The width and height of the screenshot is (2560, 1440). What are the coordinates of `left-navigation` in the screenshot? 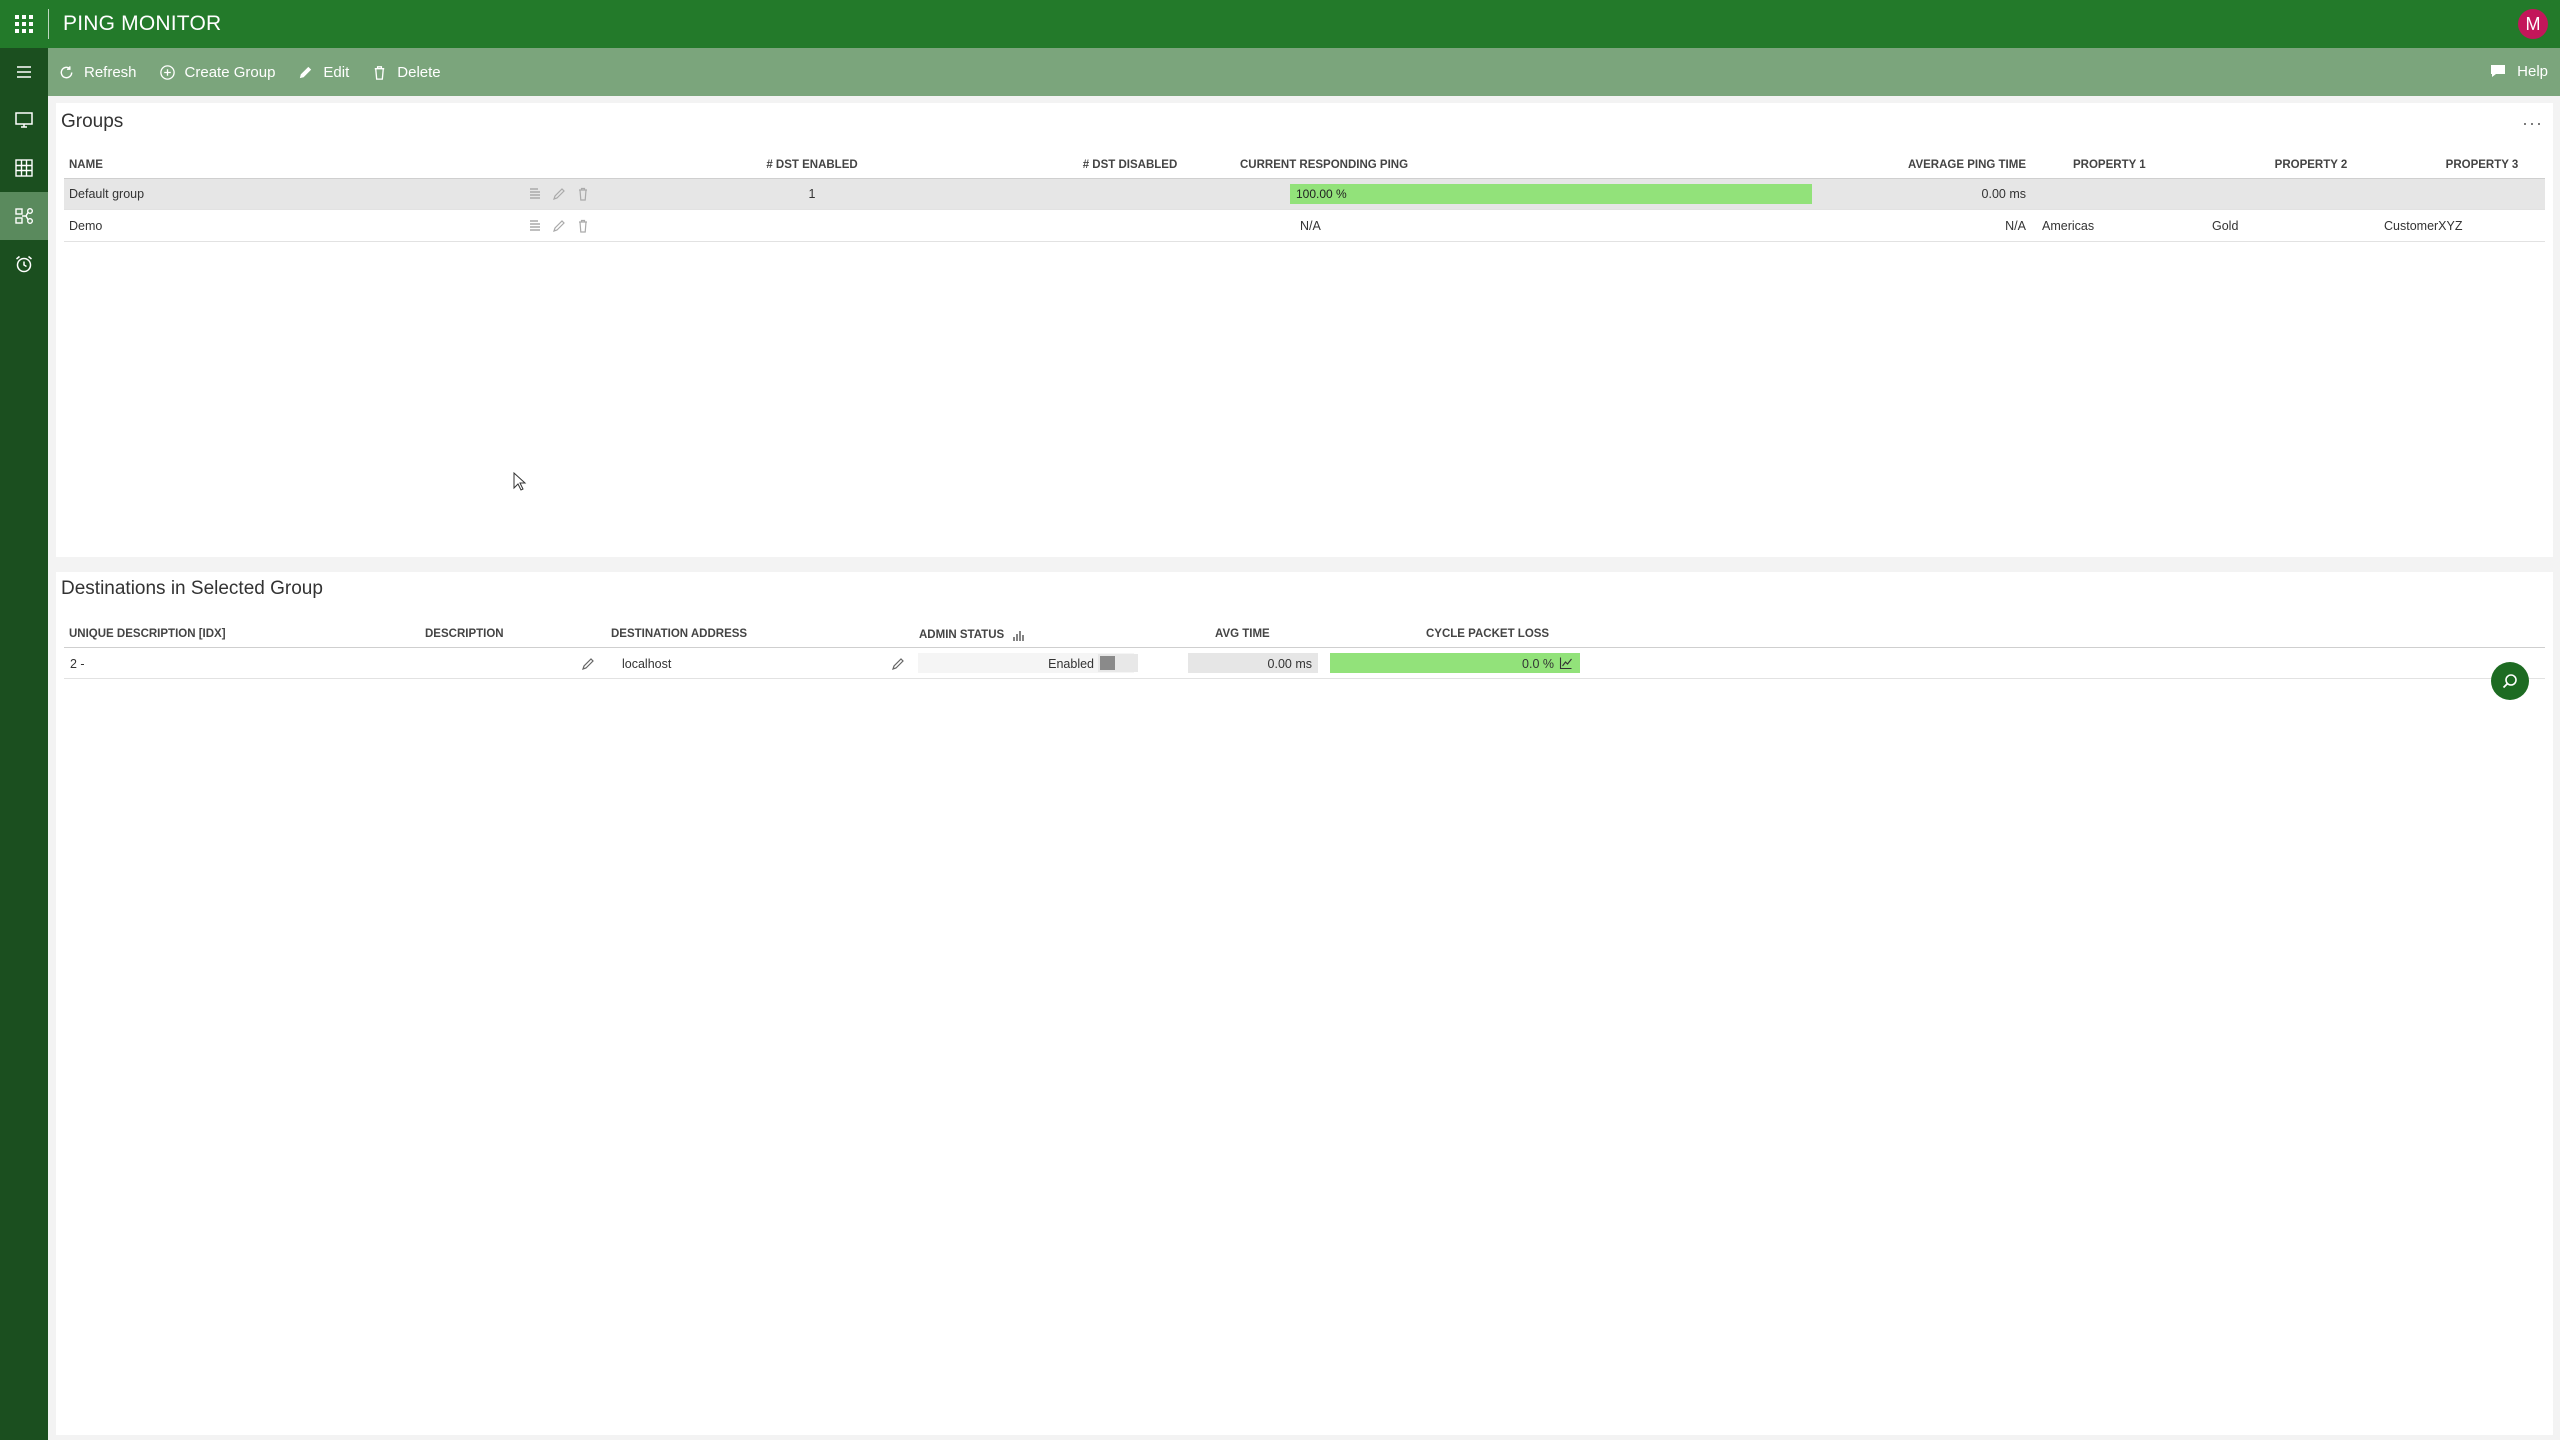 It's located at (24, 744).